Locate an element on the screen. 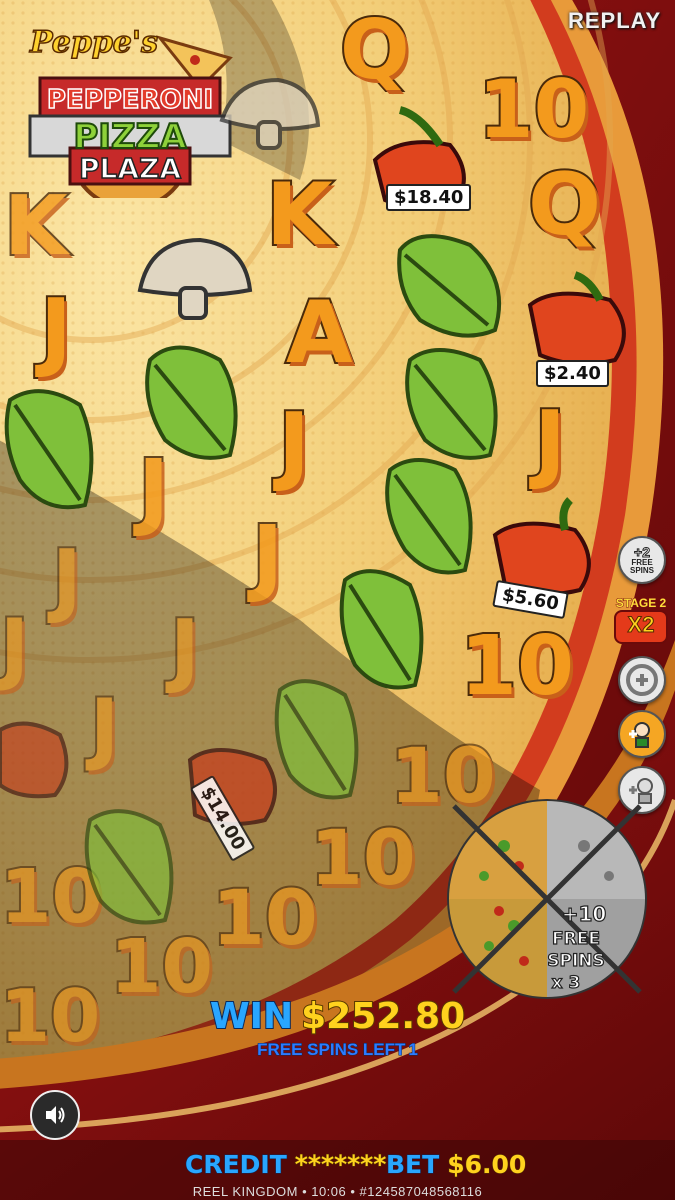 Image resolution: width=675 pixels, height=1200 pixels. wheel-text: x 3 is located at coordinates (566, 983).